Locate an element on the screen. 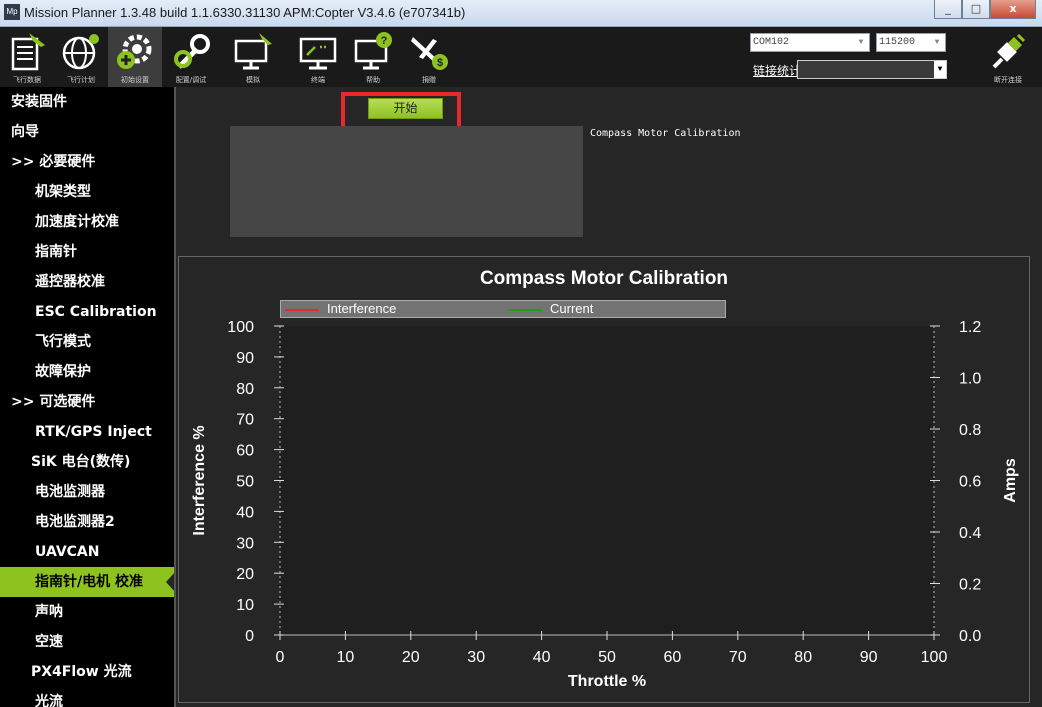 Image resolution: width=1042 pixels, height=707 pixels. terminal-icon is located at coordinates (318, 53).